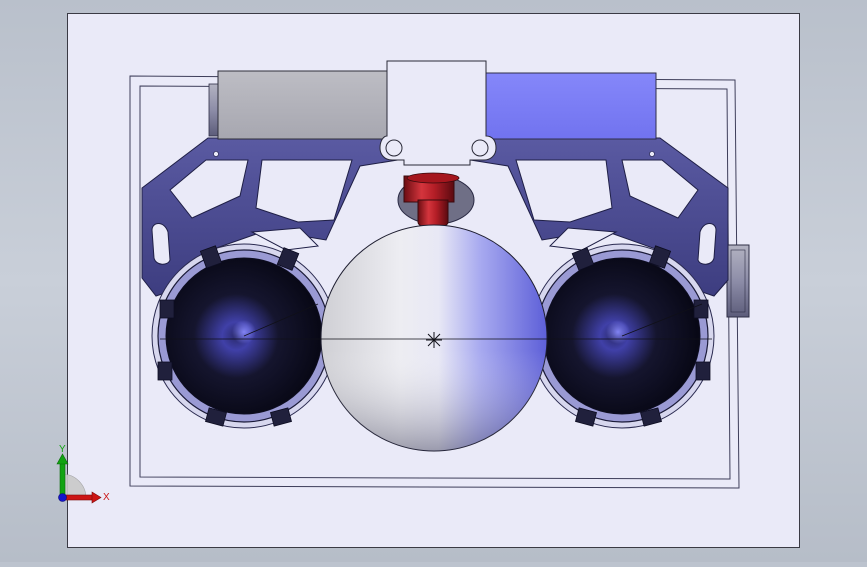  What do you see at coordinates (62, 449) in the screenshot?
I see `y-axis-label: Y` at bounding box center [62, 449].